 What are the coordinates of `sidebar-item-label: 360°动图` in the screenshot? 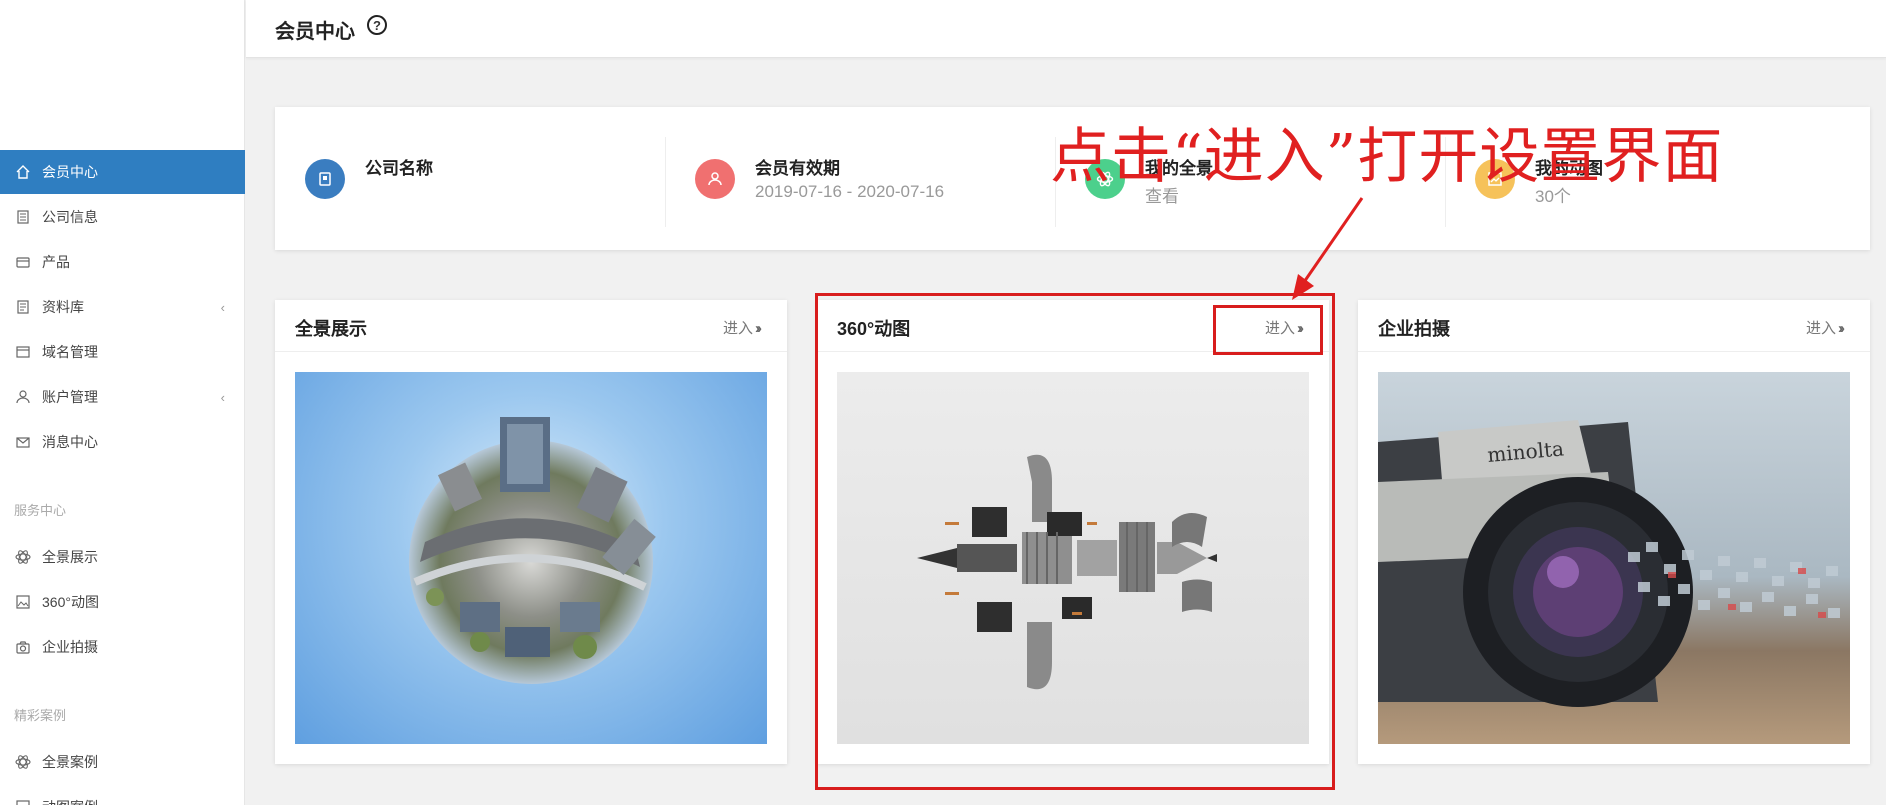 It's located at (70, 602).